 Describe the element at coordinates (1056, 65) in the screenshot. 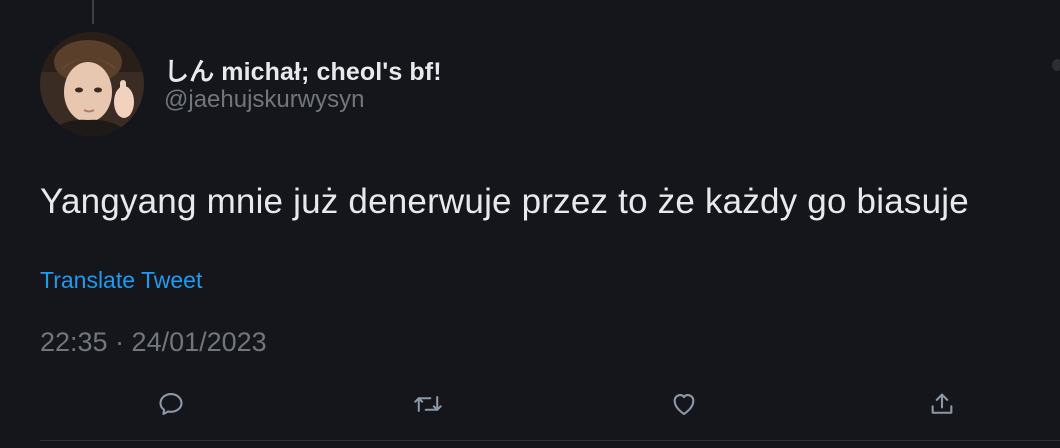

I see `more-options-icon` at that location.